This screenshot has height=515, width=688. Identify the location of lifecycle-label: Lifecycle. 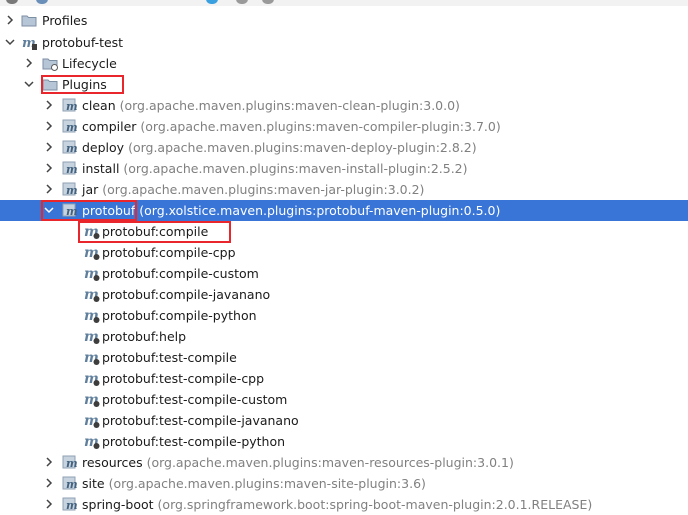
(89, 63).